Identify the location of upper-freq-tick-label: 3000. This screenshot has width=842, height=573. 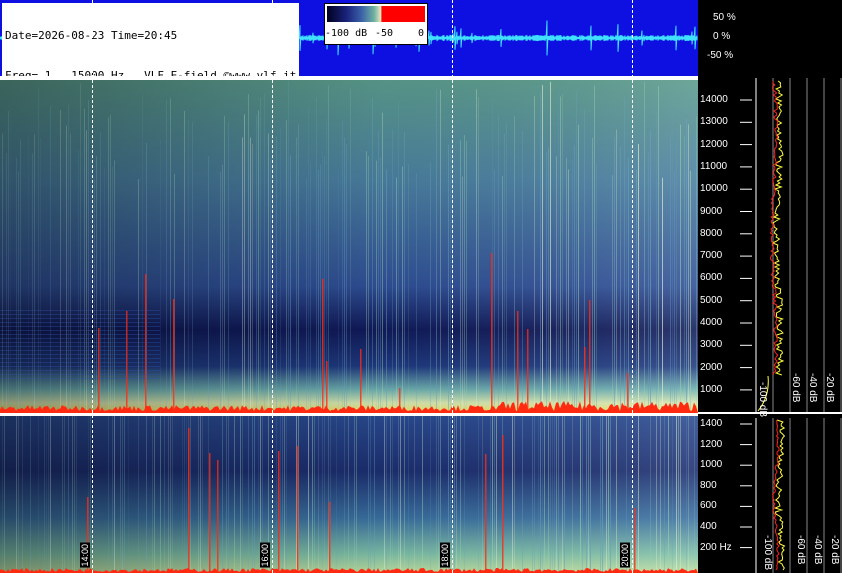
(711, 345).